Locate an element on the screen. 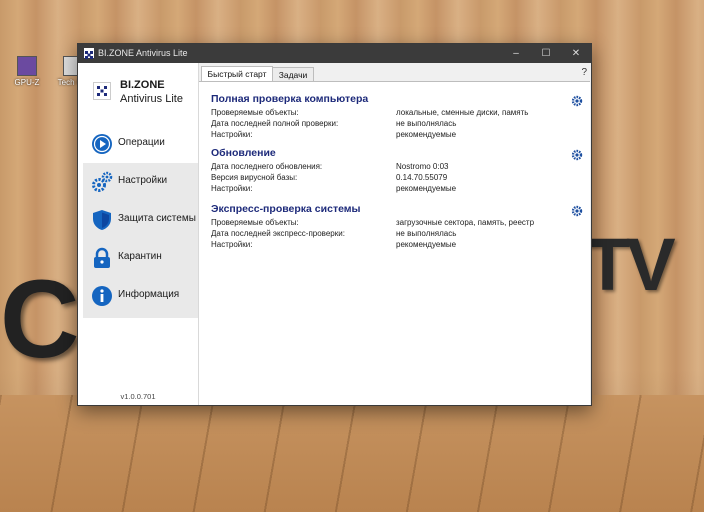 Image resolution: width=704 pixels, height=512 pixels. window-title: BI.ZONE Antivirus Lite is located at coordinates (143, 53).